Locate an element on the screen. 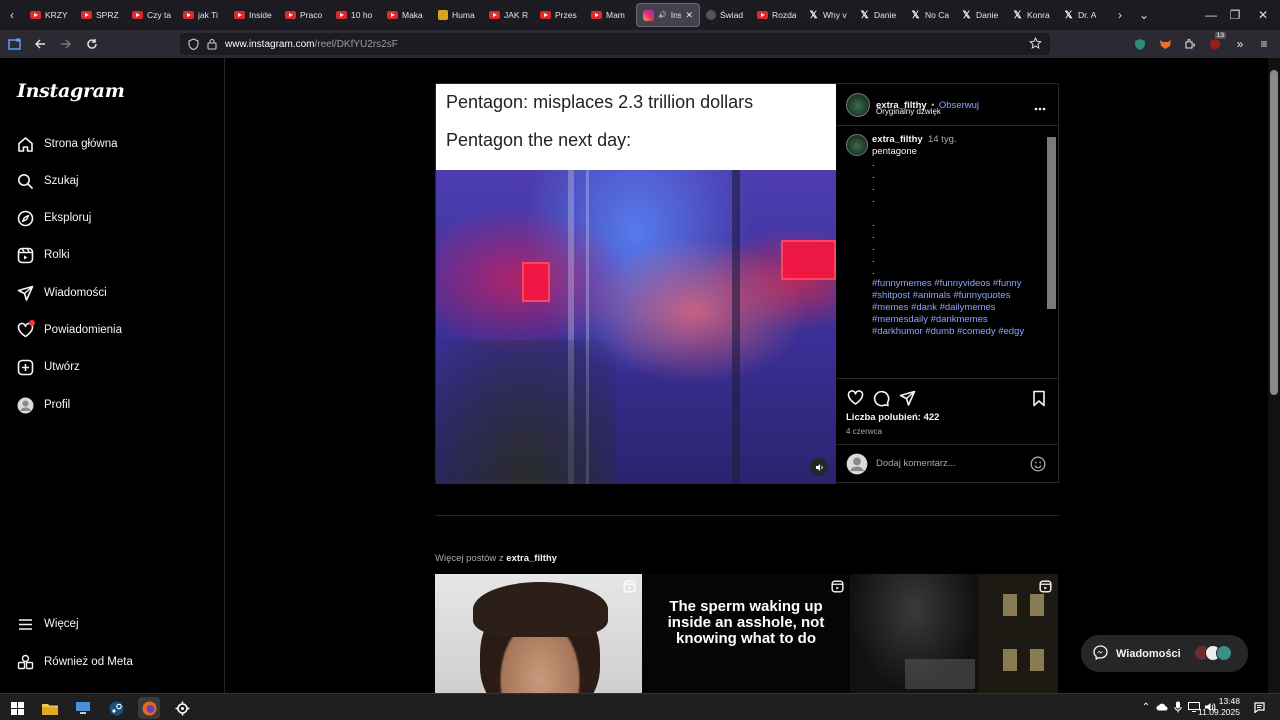 The height and width of the screenshot is (720, 1280). browser-tab: Mam is located at coordinates (610, 15).